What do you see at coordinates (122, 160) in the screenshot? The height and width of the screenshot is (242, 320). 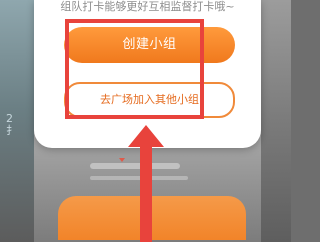 I see `background-caret-icon` at bounding box center [122, 160].